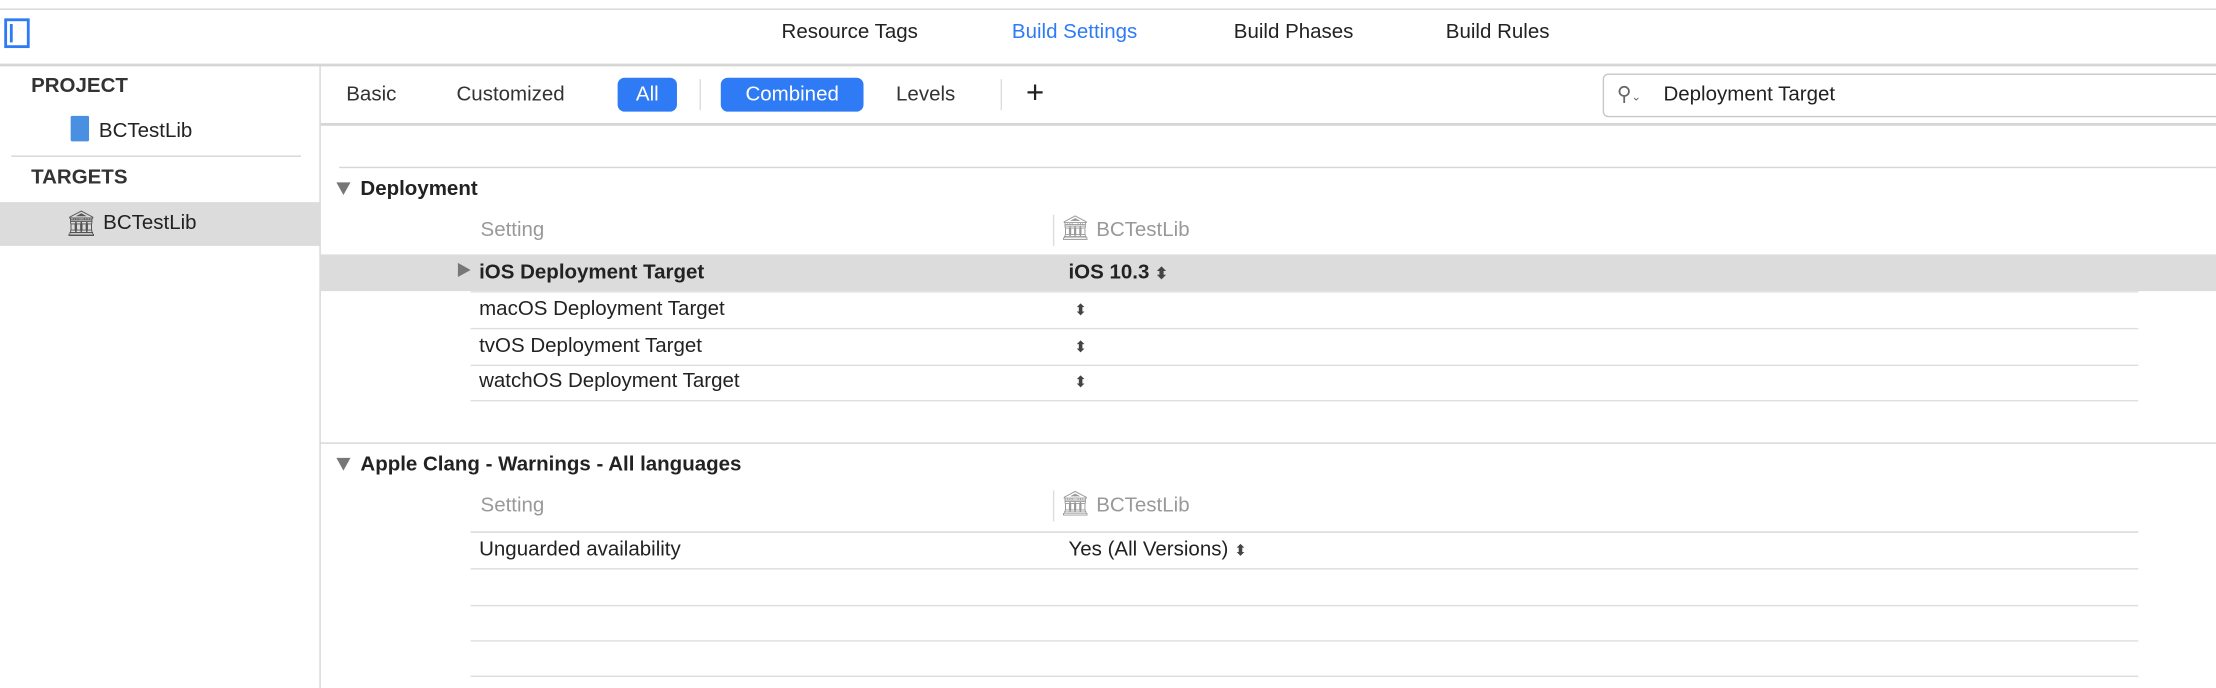  Describe the element at coordinates (160, 224) in the screenshot. I see `sidebar-item-target: 🏛 BCTestLib` at that location.